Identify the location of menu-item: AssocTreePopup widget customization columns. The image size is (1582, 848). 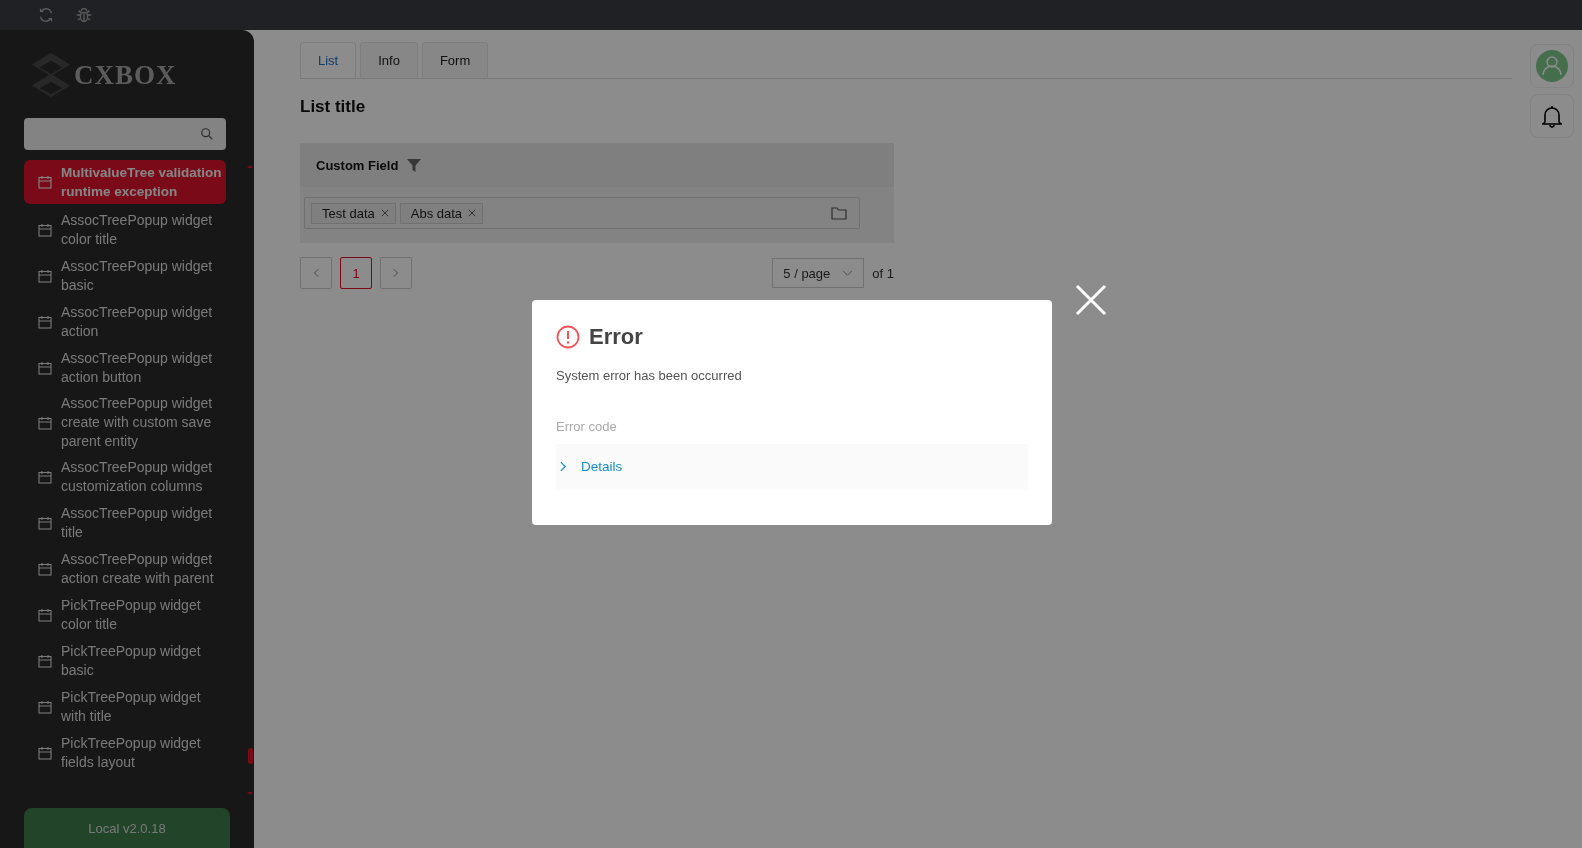
(125, 477).